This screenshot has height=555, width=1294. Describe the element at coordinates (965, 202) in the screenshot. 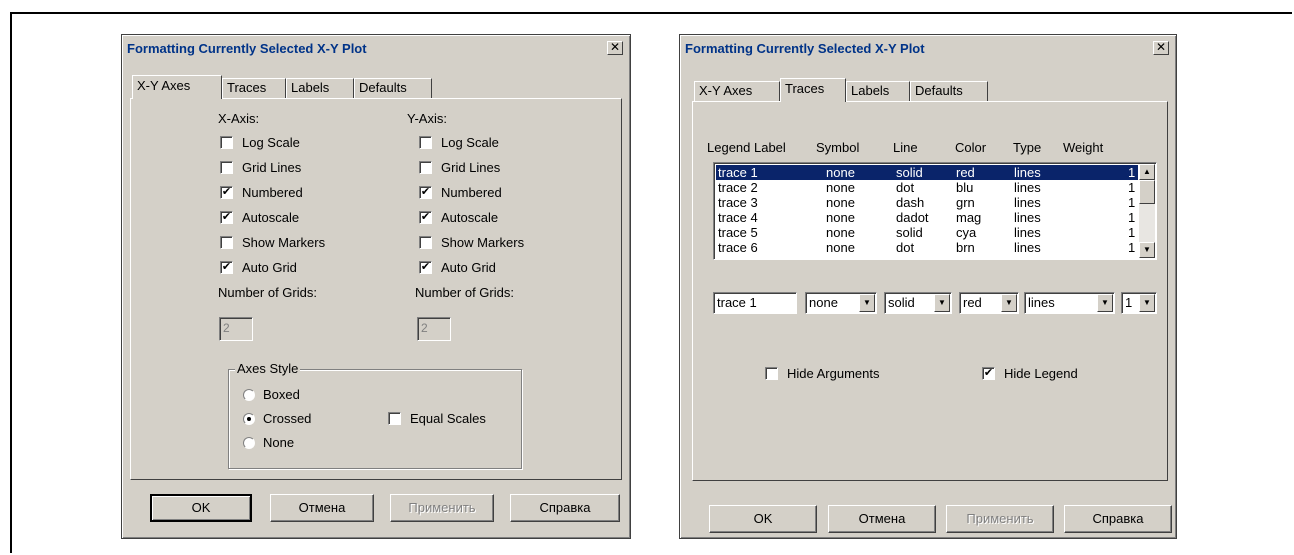

I see `row-color: grn` at that location.